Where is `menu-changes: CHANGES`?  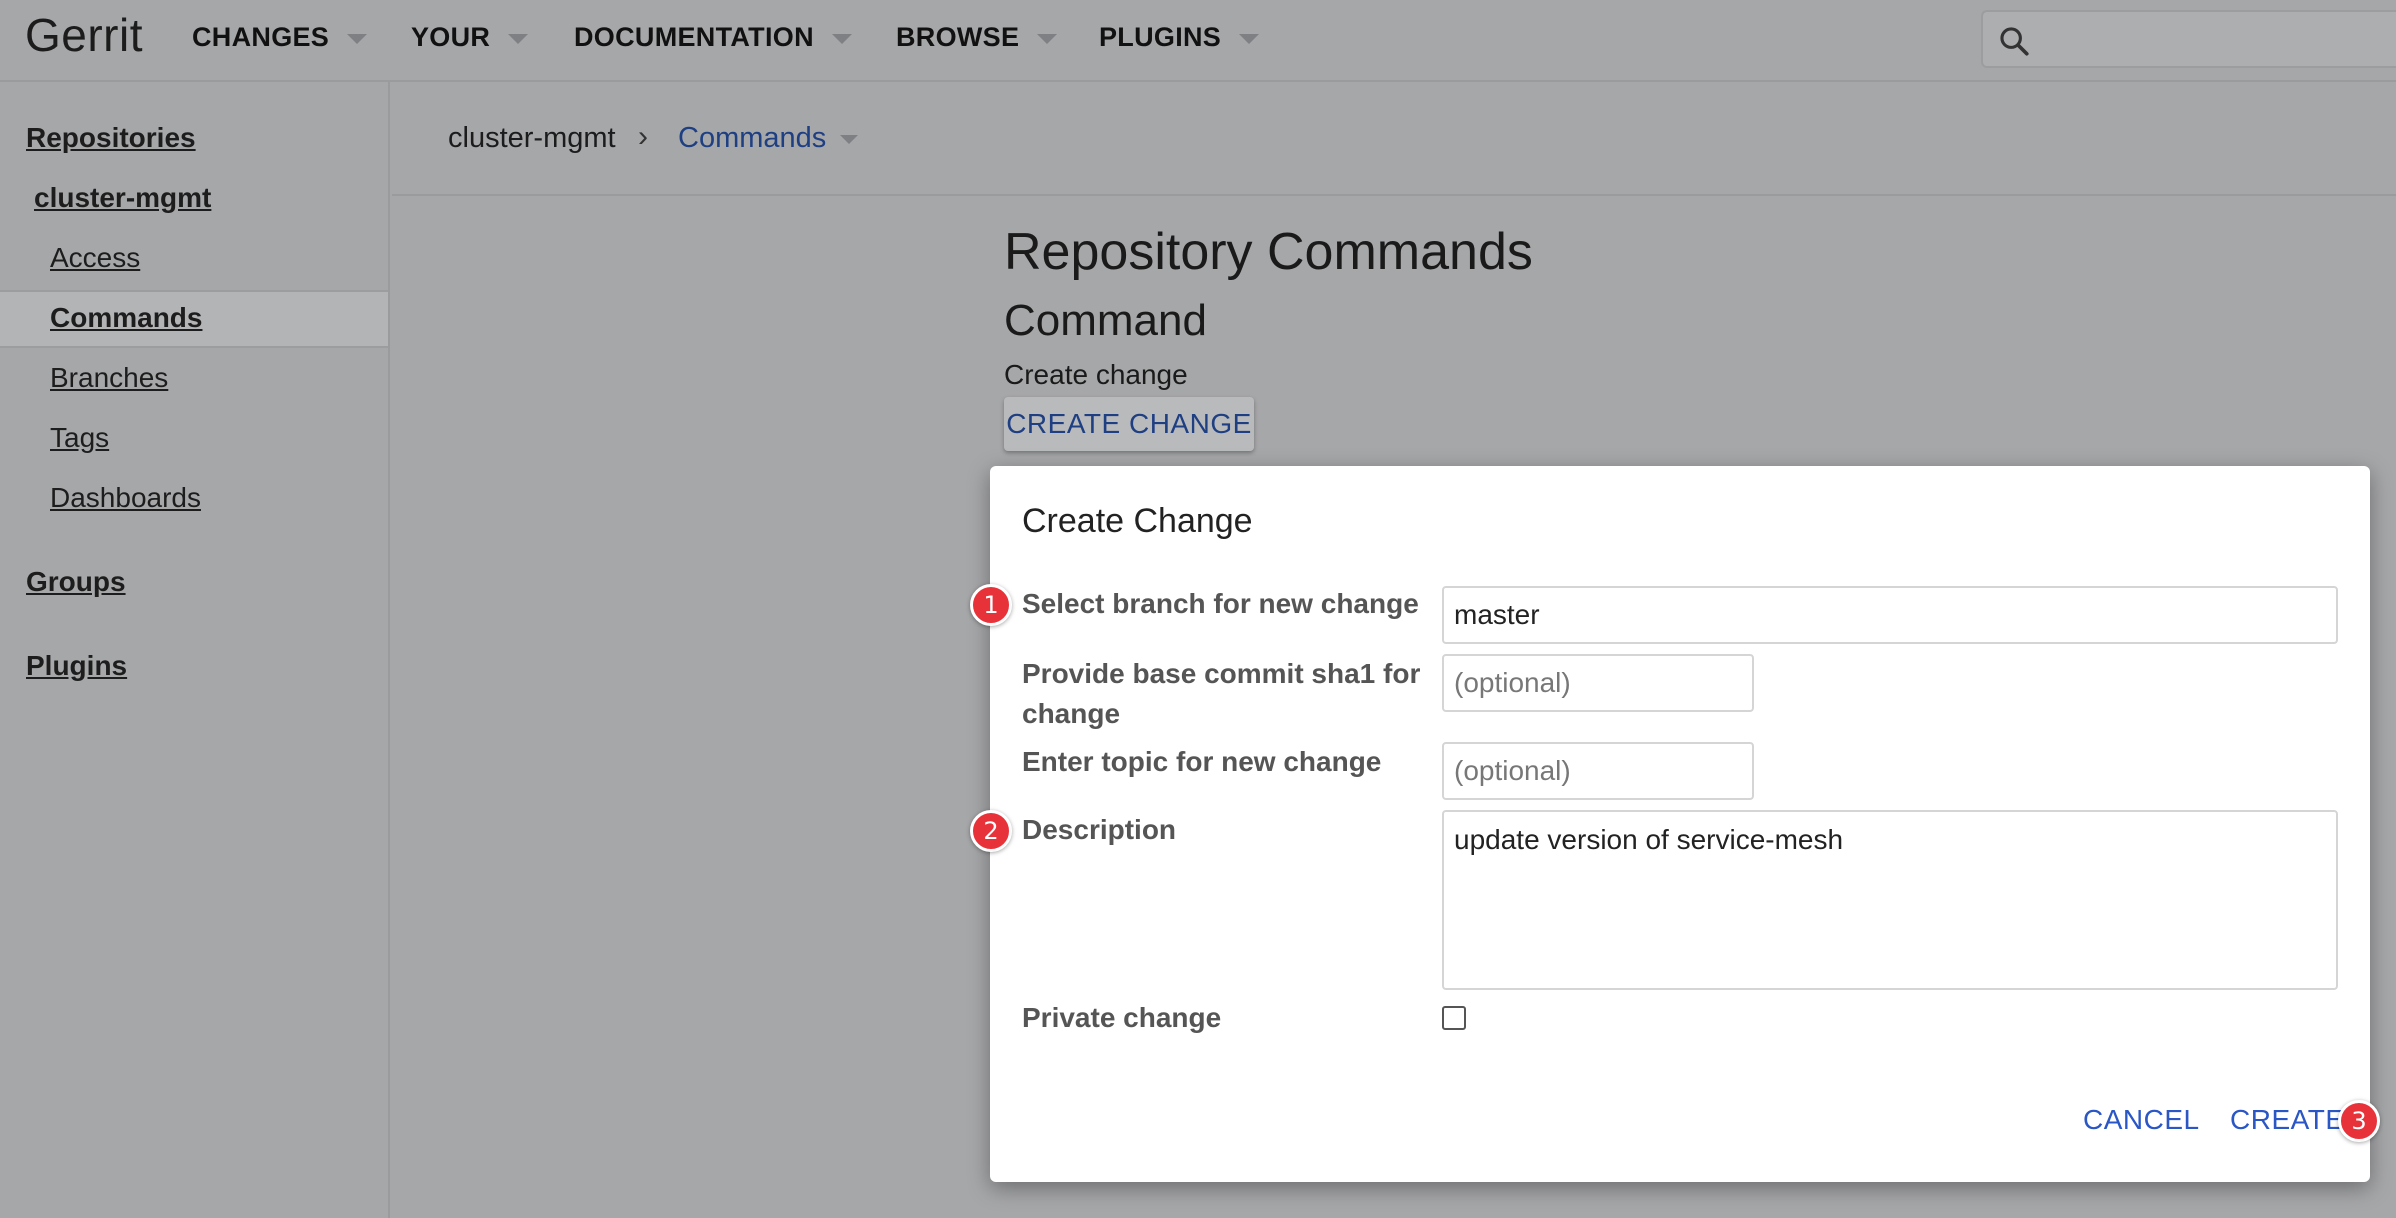 menu-changes: CHANGES is located at coordinates (280, 37).